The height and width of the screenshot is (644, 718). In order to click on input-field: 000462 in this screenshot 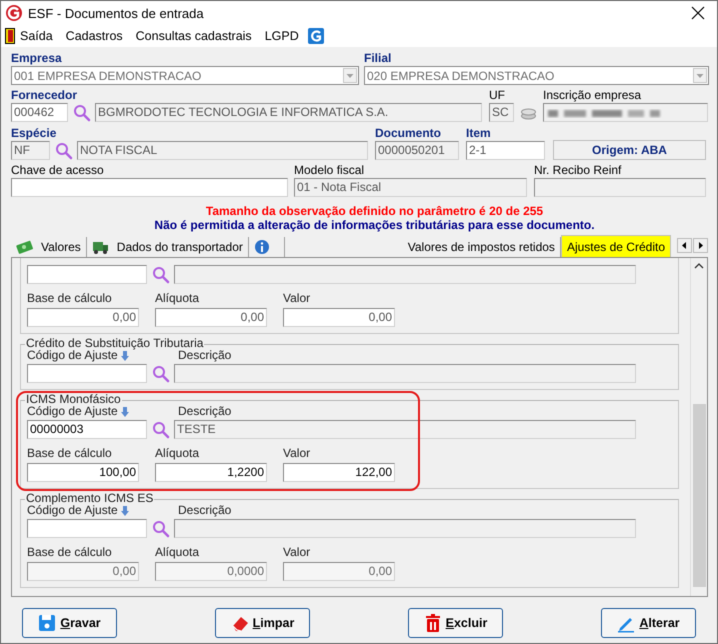, I will do `click(39, 112)`.